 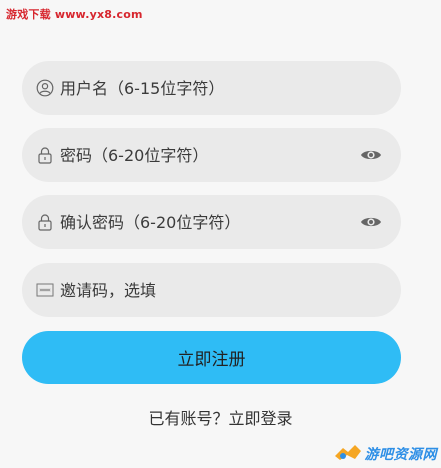 What do you see at coordinates (188, 418) in the screenshot?
I see `login-prompt-text: 已有账号？` at bounding box center [188, 418].